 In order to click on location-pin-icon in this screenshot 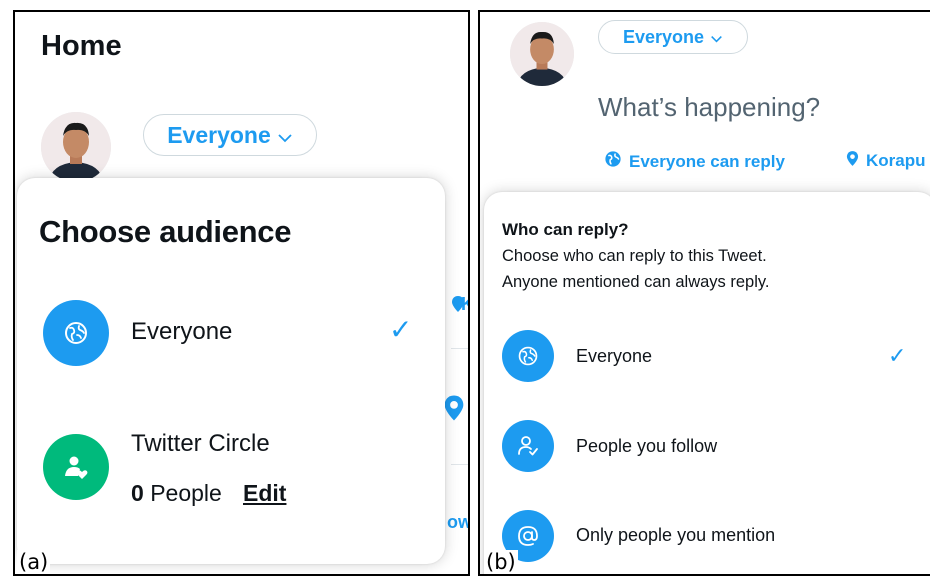, I will do `click(852, 161)`.